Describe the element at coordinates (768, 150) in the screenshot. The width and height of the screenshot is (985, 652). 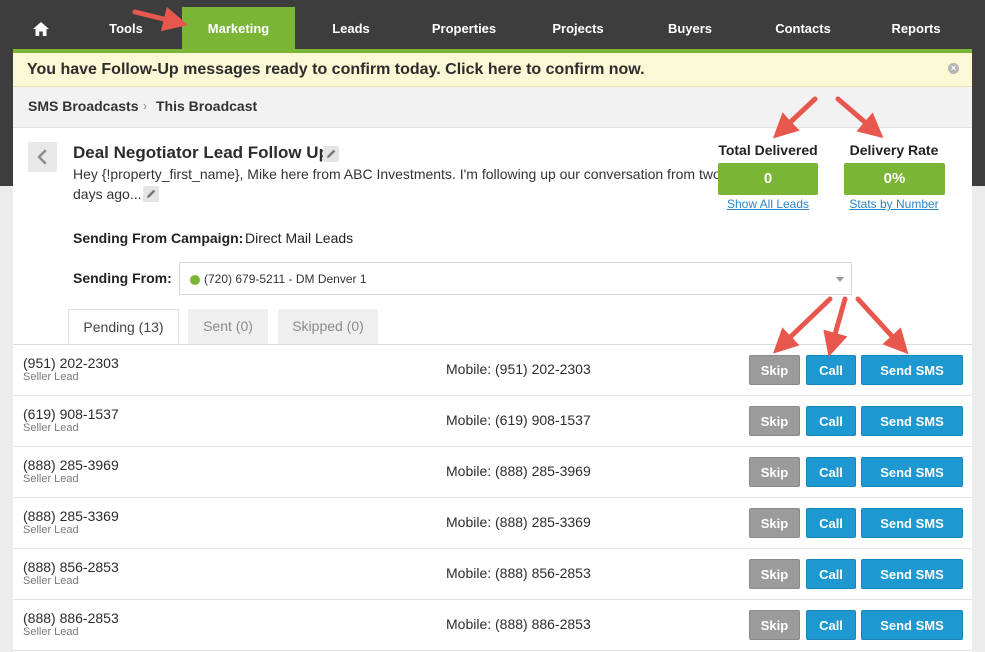
I see `total-delivered-label: Total Delivered` at that location.